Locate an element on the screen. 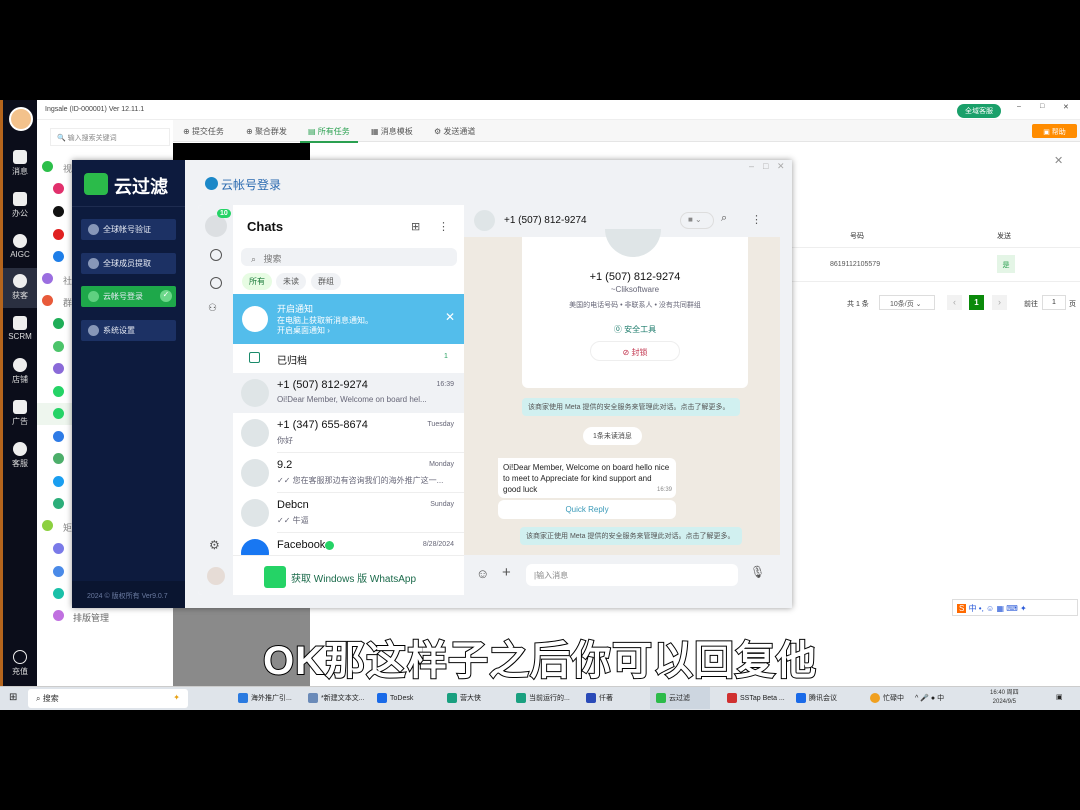 This screenshot has width=1080, height=810. help-button: ▣ 帮助 is located at coordinates (1054, 131).